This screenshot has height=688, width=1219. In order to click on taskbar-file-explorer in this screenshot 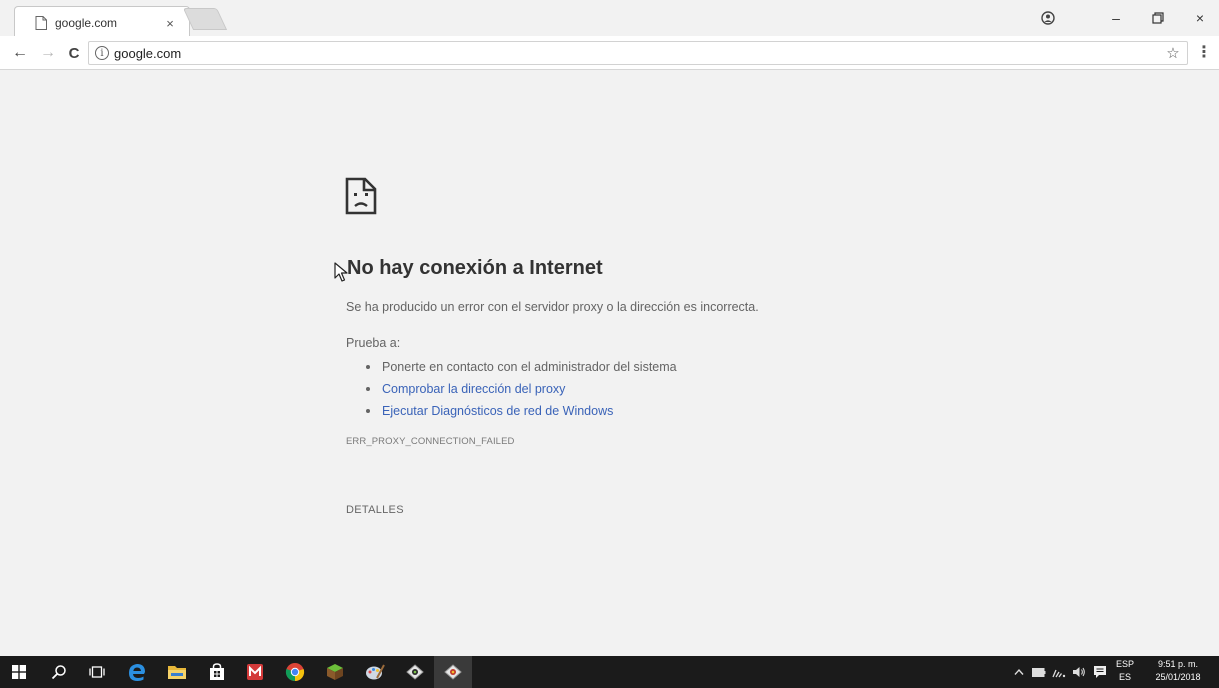, I will do `click(177, 672)`.